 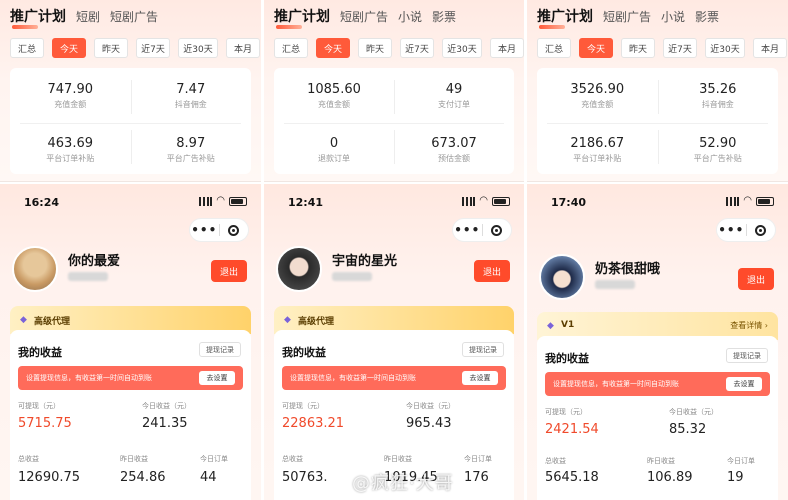 I want to click on yesterday-earnings-amount: 106.89, so click(x=670, y=477).